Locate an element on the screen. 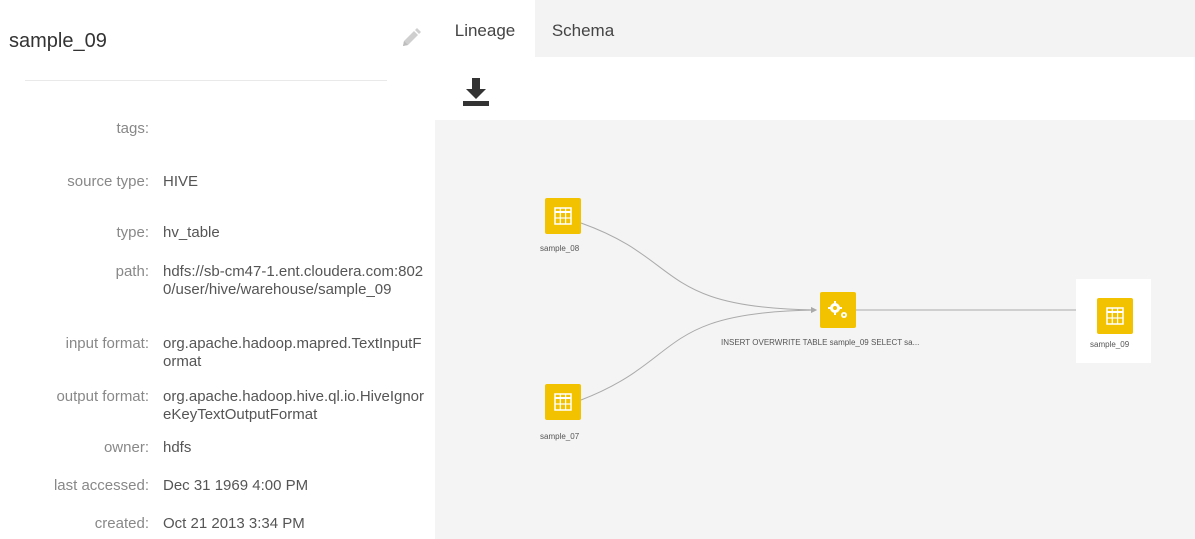 Image resolution: width=1195 pixels, height=539 pixels. last-accessed-value: Dec 31 1969 4:00 PM is located at coordinates (236, 485).